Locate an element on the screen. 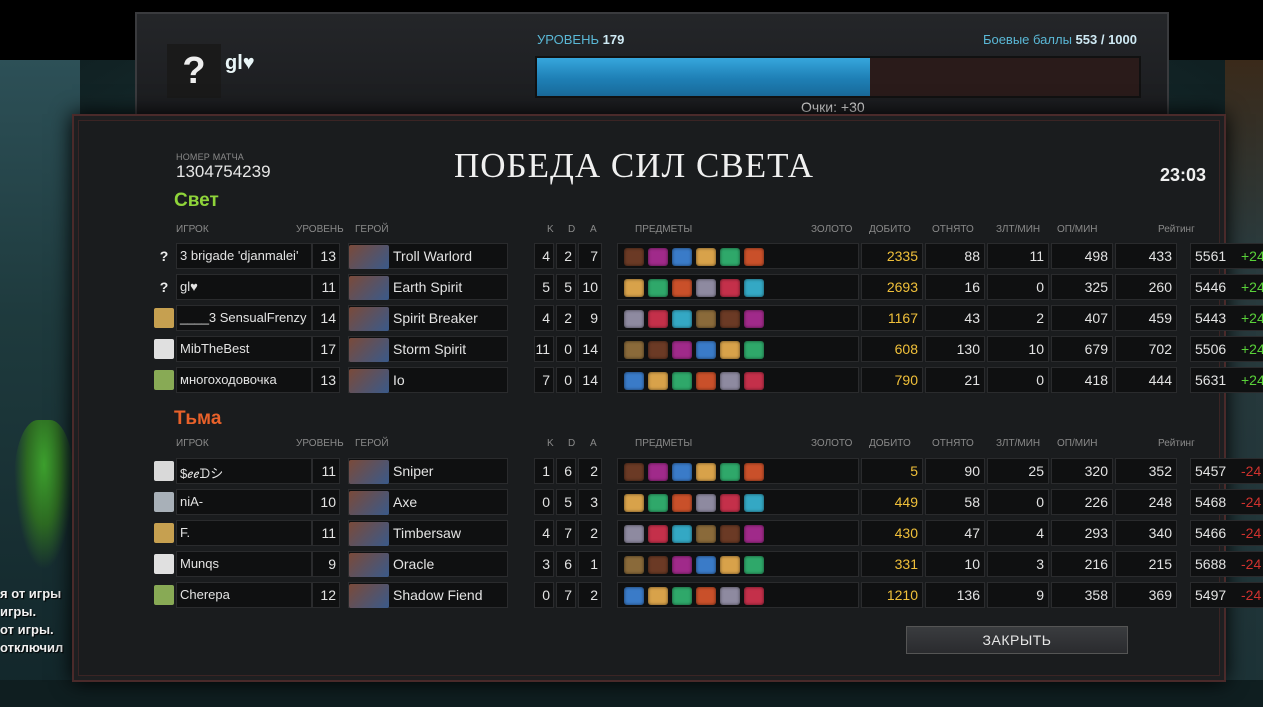 The height and width of the screenshot is (707, 1263). denies: 3 is located at coordinates (1040, 564).